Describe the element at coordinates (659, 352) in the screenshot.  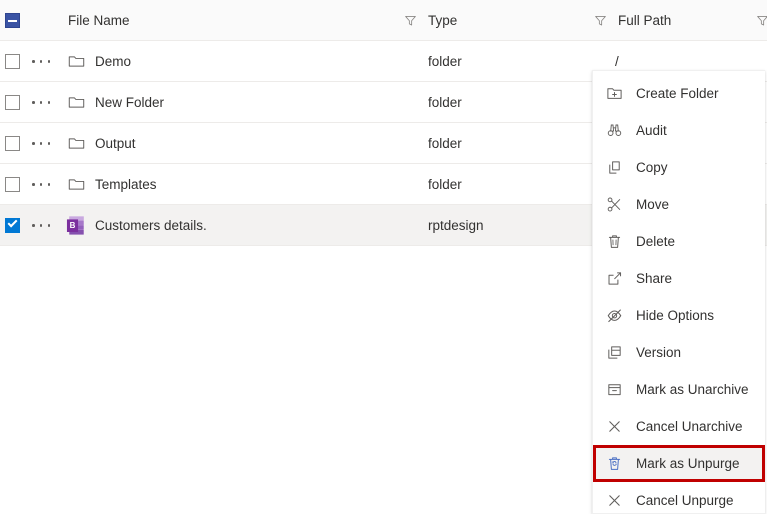
I see `menu-item-label: Version` at that location.